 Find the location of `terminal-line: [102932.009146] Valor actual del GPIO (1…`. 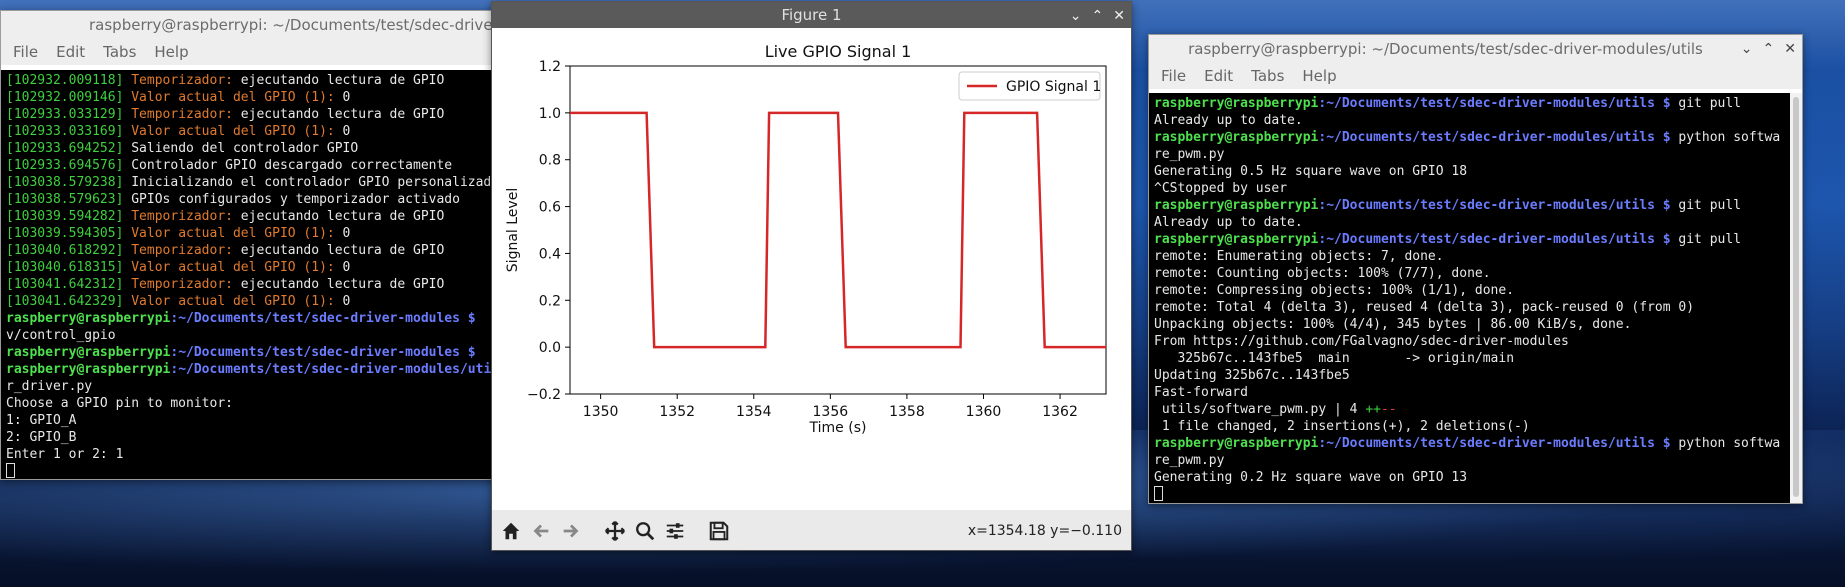

terminal-line: [102932.009146] Valor actual del GPIO (1… is located at coordinates (250, 97).